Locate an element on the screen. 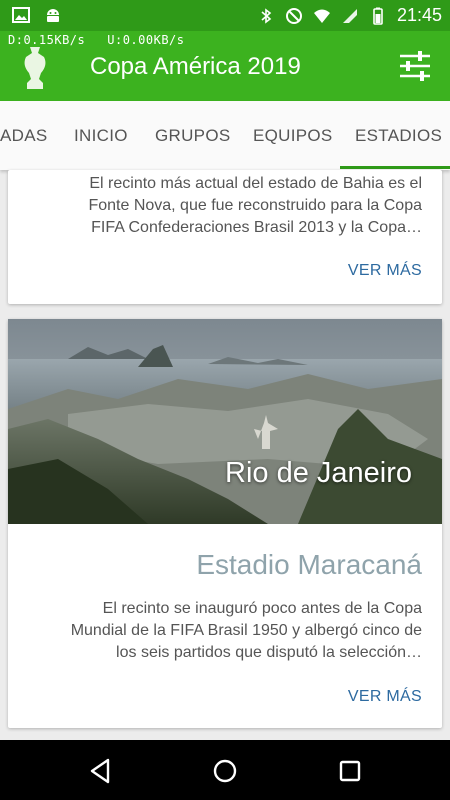 This screenshot has width=450, height=800. wifi-icon is located at coordinates (321, 16).